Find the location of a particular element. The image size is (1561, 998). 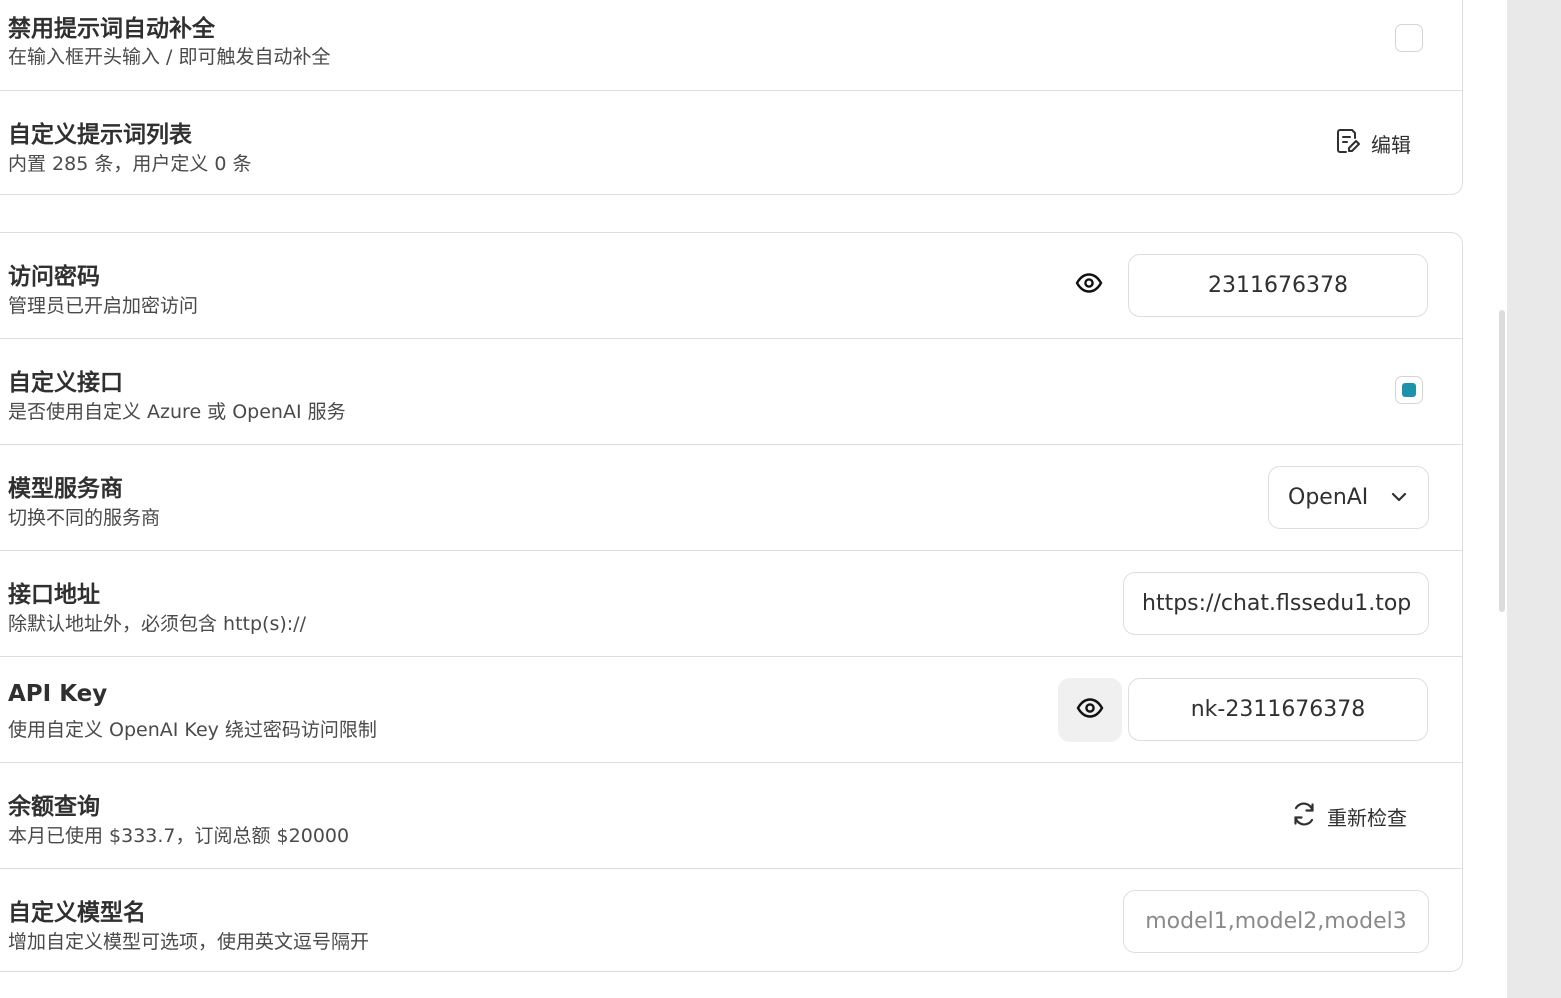

balance-subtitle: 本月已使用 $333.7，订阅总额 $20000 is located at coordinates (179, 836).